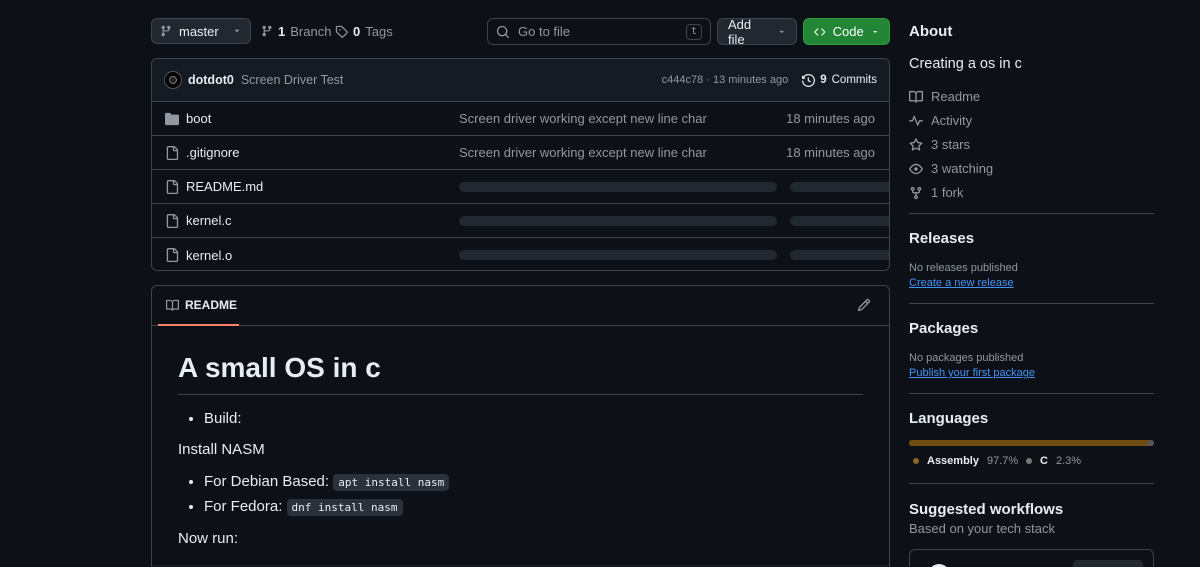 The width and height of the screenshot is (1200, 567). I want to click on stars-link: 3 stars, so click(939, 144).